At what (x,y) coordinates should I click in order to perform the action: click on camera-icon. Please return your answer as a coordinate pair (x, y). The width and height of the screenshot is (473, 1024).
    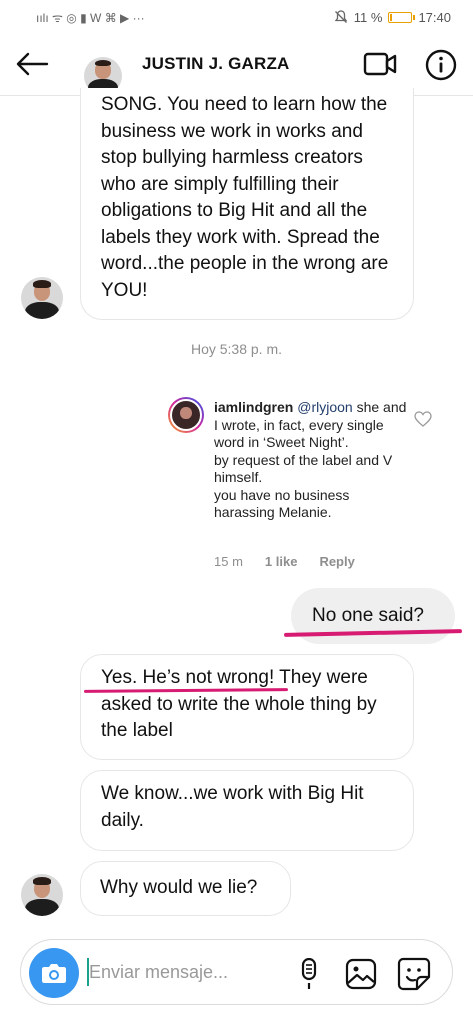
    Looking at the image, I should click on (54, 973).